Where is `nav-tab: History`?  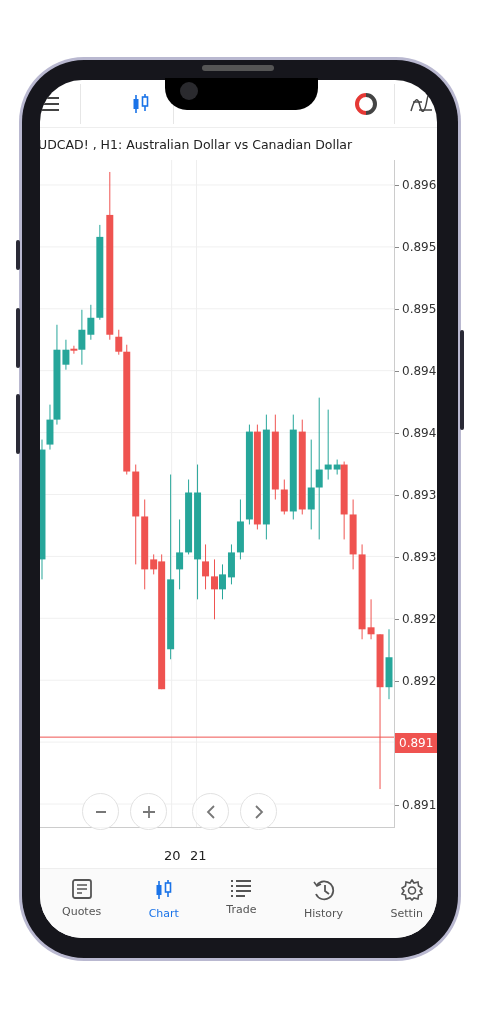
nav-tab: History is located at coordinates (323, 899).